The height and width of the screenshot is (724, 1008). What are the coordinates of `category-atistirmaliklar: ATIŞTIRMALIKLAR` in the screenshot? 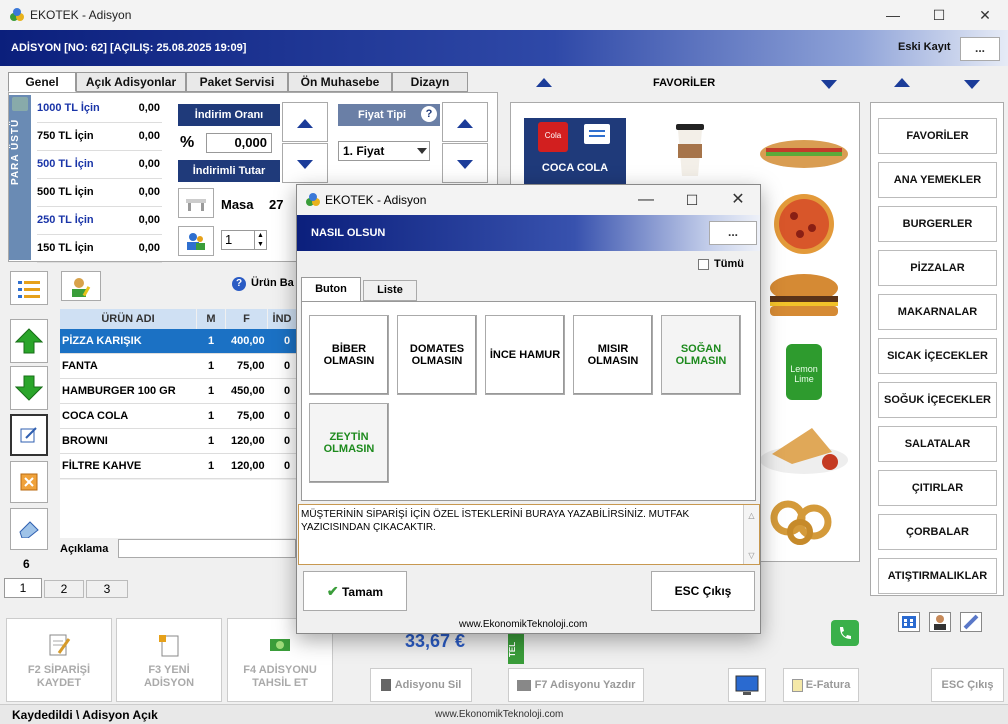 It's located at (937, 576).